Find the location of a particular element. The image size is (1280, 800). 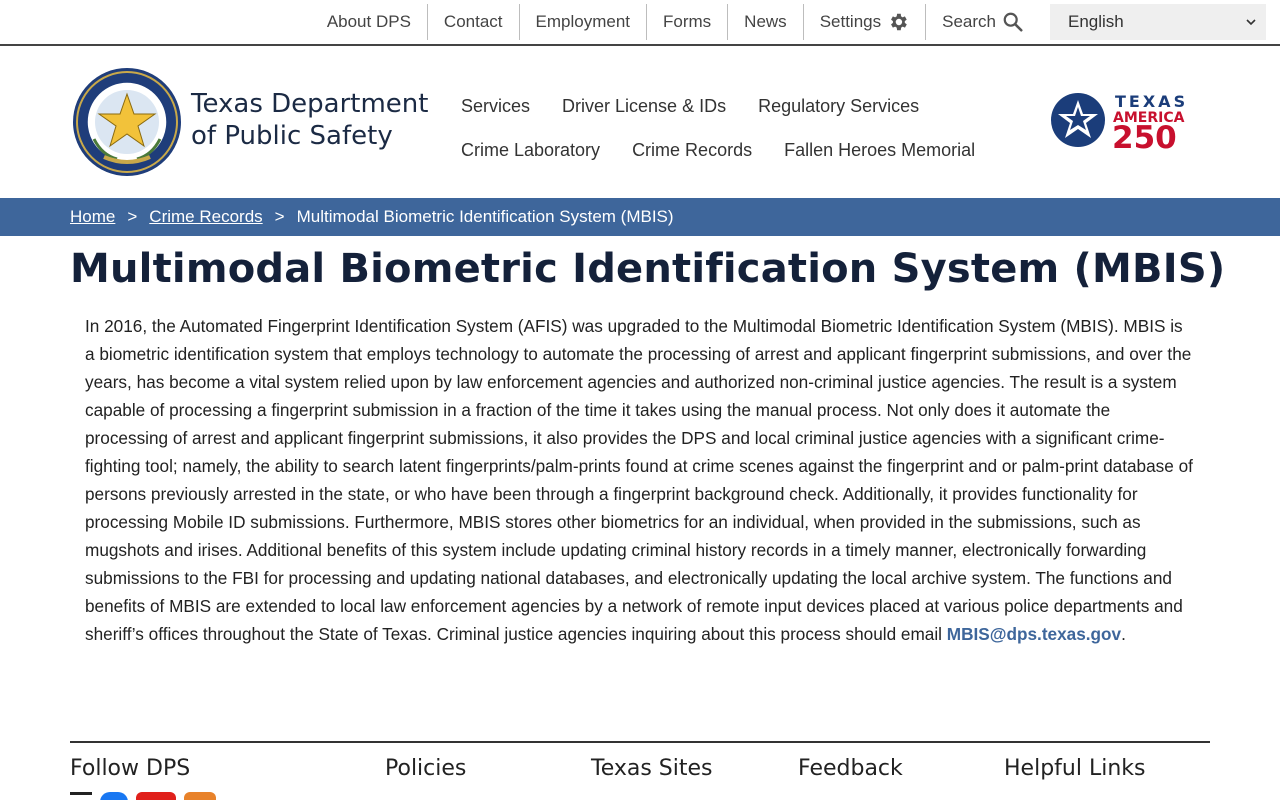

youtube-icon is located at coordinates (156, 796).